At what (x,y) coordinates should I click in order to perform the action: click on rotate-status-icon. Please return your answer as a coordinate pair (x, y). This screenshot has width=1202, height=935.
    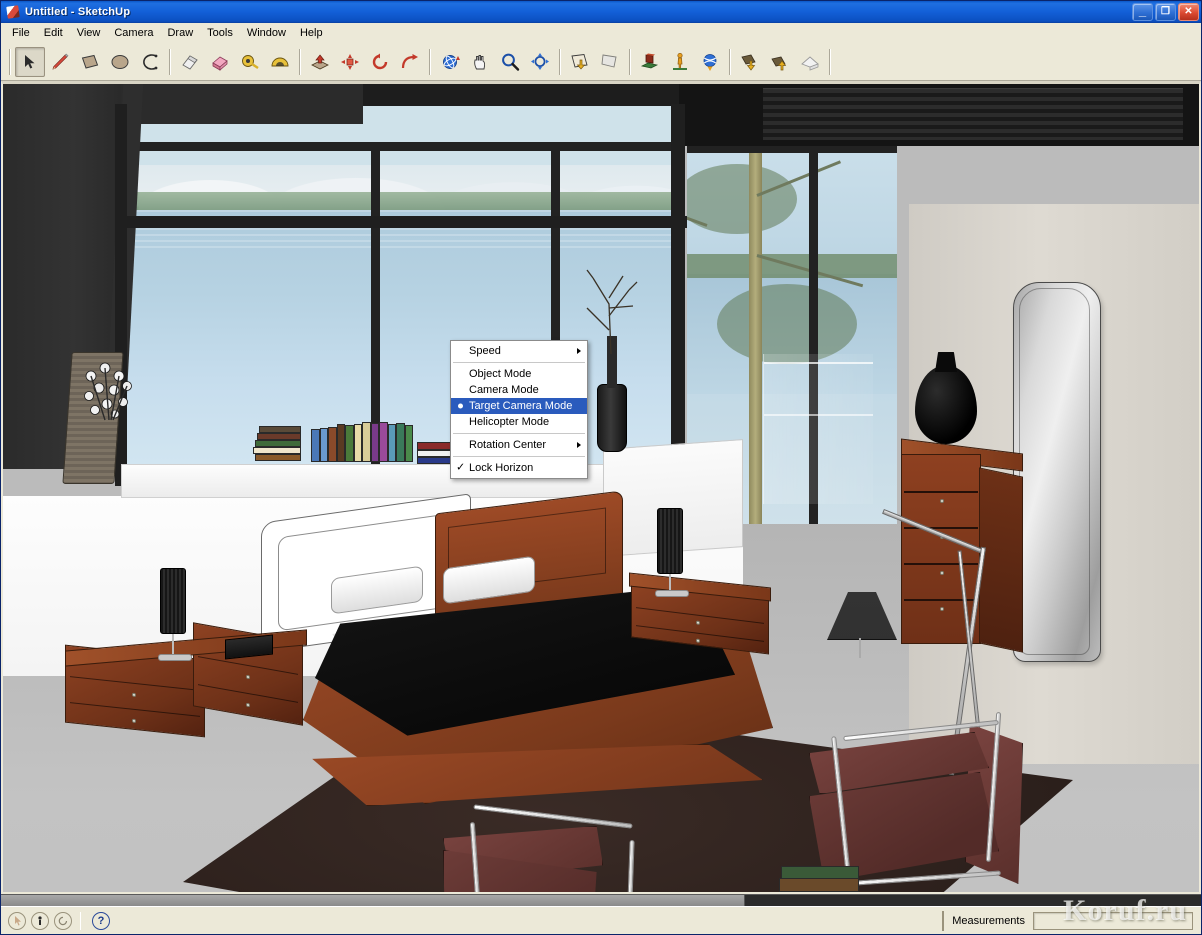
    Looking at the image, I should click on (63, 920).